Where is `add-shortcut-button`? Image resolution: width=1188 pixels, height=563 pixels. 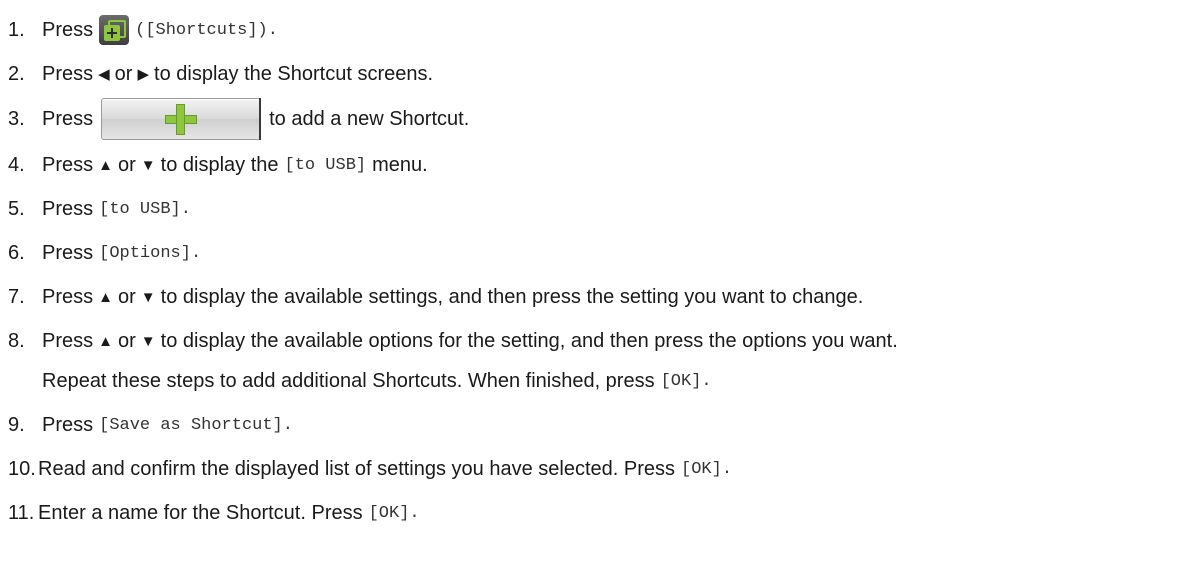 add-shortcut-button is located at coordinates (181, 119).